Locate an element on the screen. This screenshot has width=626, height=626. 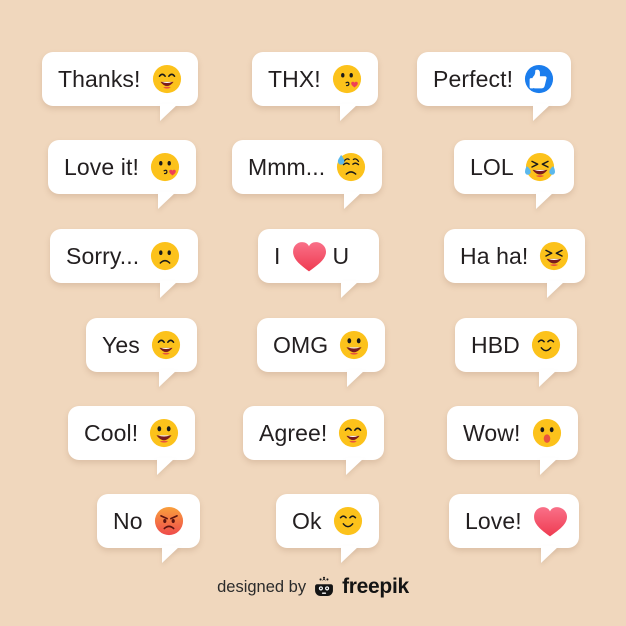
message-bubble-slot: Love! is located at coordinates (514, 528).